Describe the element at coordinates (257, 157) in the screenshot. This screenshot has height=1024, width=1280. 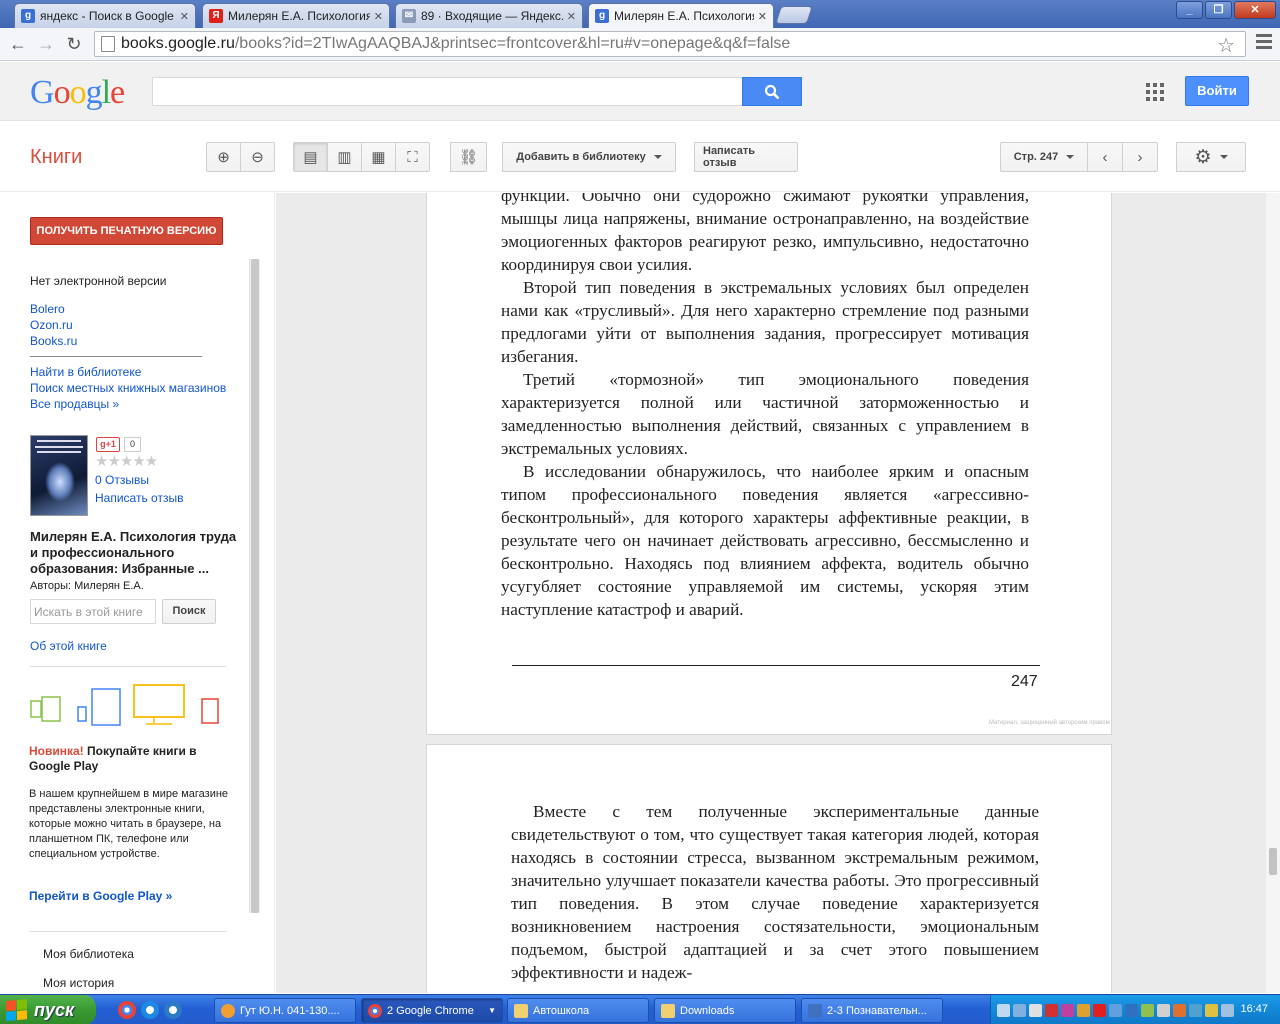
I see `zoom-out-button: ⊖` at that location.